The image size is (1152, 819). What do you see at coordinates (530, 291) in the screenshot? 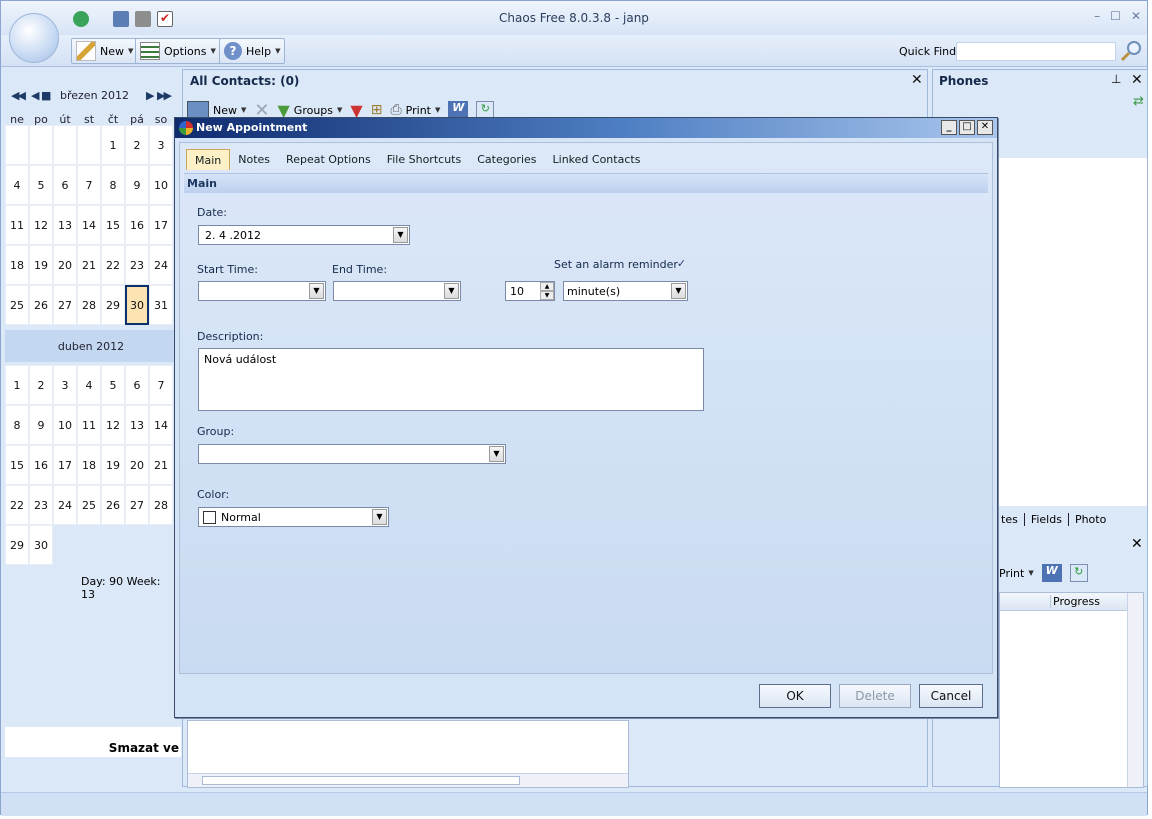
I see `alarm-amount-stepper: 10 ▲ ▼` at bounding box center [530, 291].